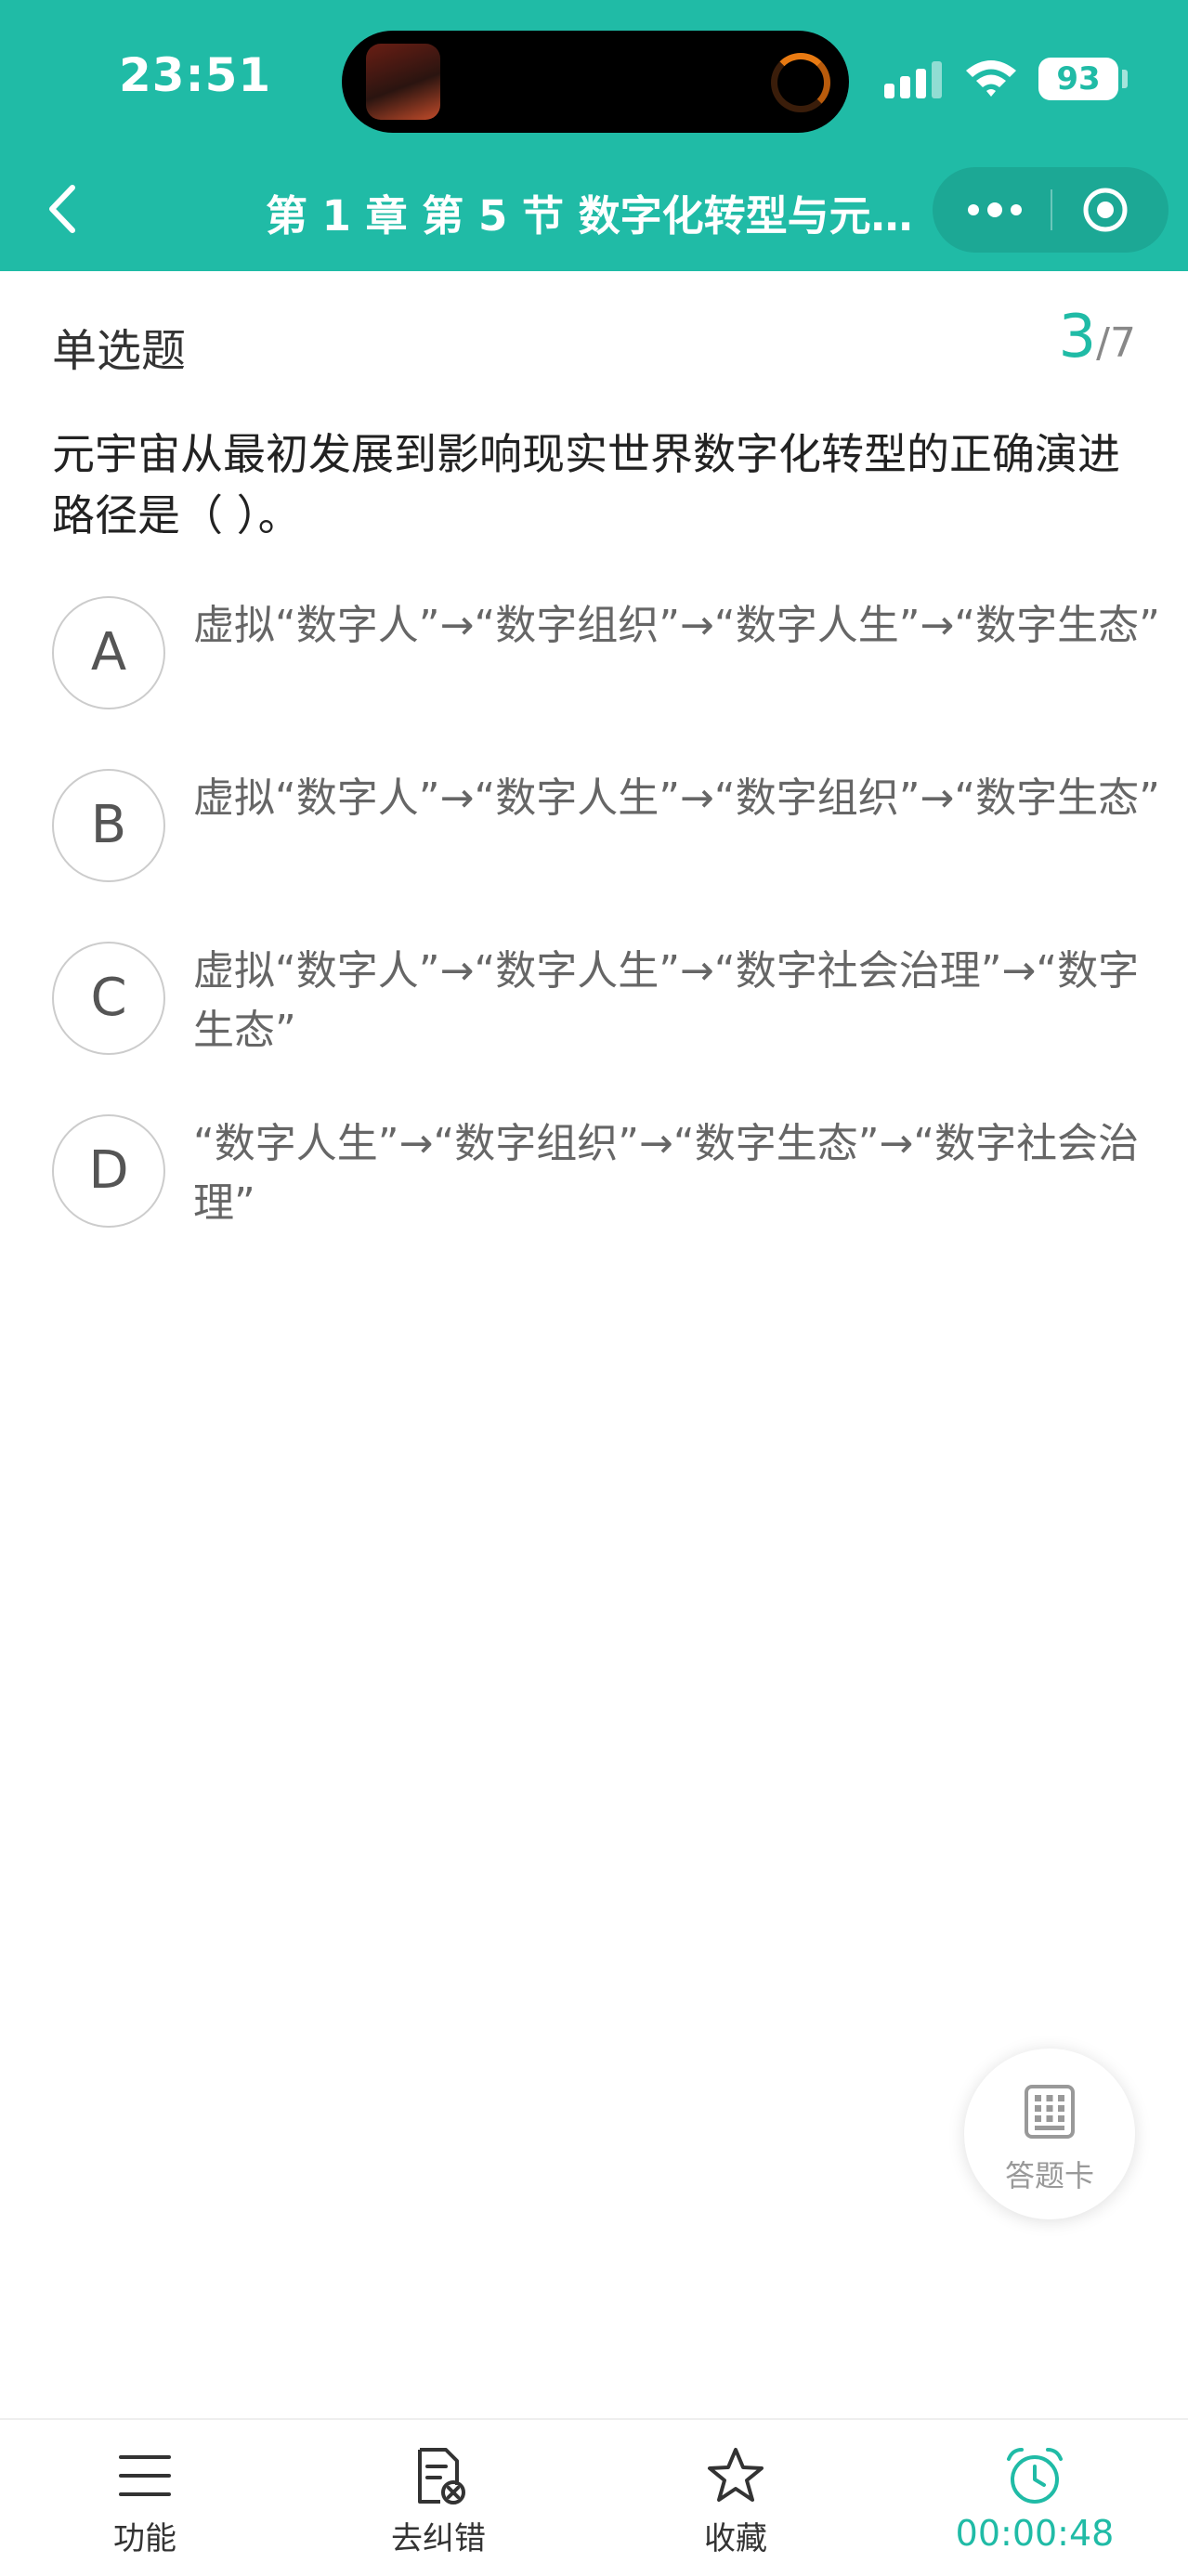  I want to click on menu-label: 功能, so click(144, 2539).